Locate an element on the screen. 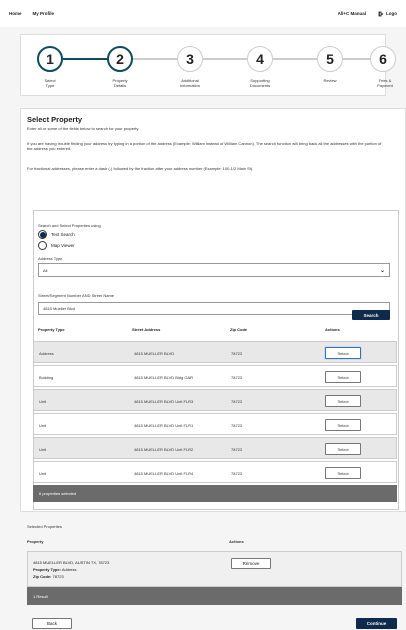 Image resolution: width=406 pixels, height=630 pixels. table-row: Address 4815 MUELLER BLVD 78723 Select is located at coordinates (215, 352).